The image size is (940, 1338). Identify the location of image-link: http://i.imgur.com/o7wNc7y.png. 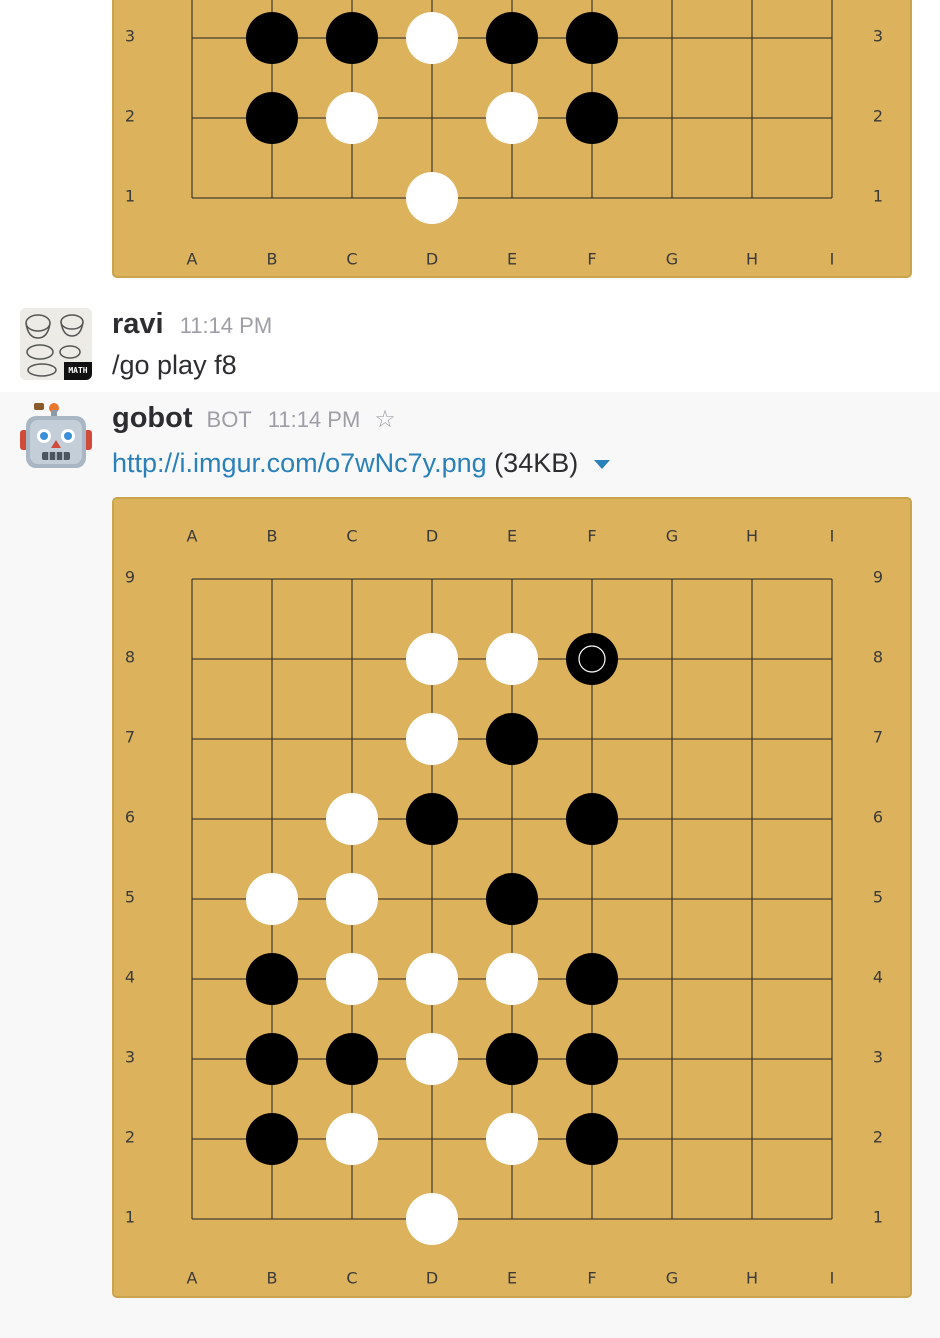
(299, 463).